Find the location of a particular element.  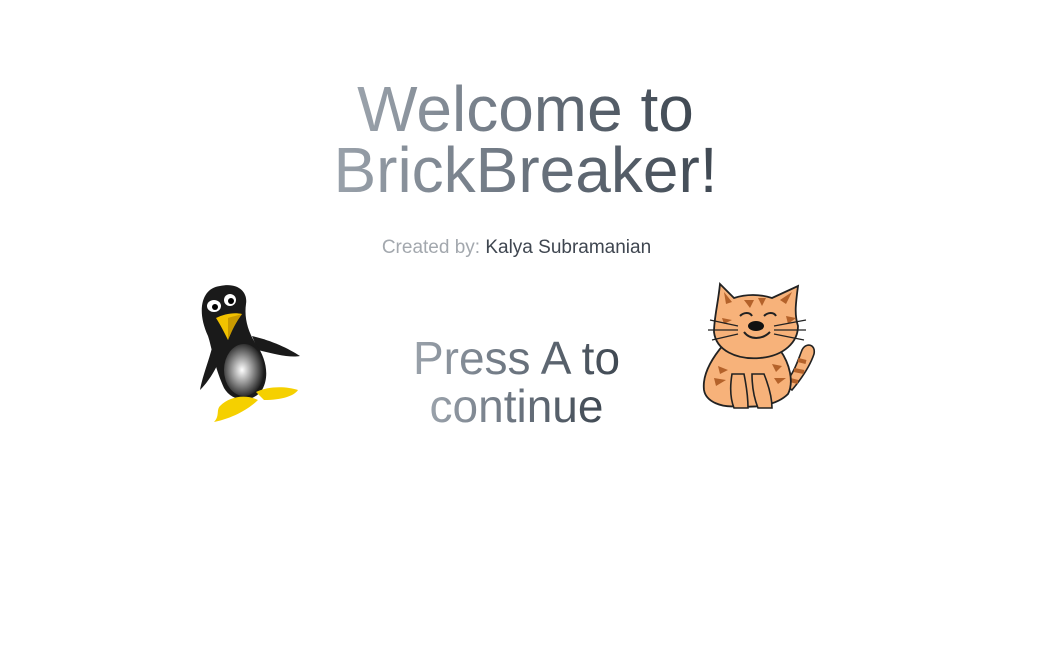

title-line-1: Welcome to is located at coordinates (525, 109).